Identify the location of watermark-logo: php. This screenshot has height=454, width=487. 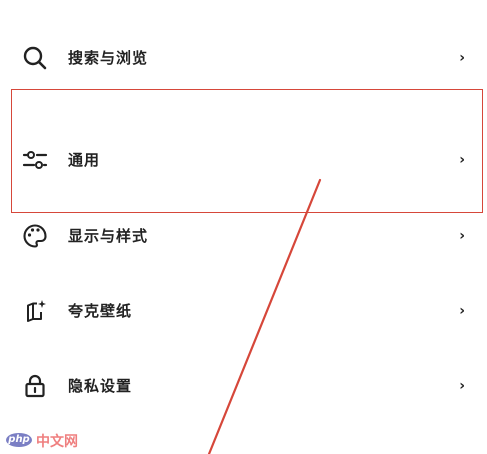
(19, 440).